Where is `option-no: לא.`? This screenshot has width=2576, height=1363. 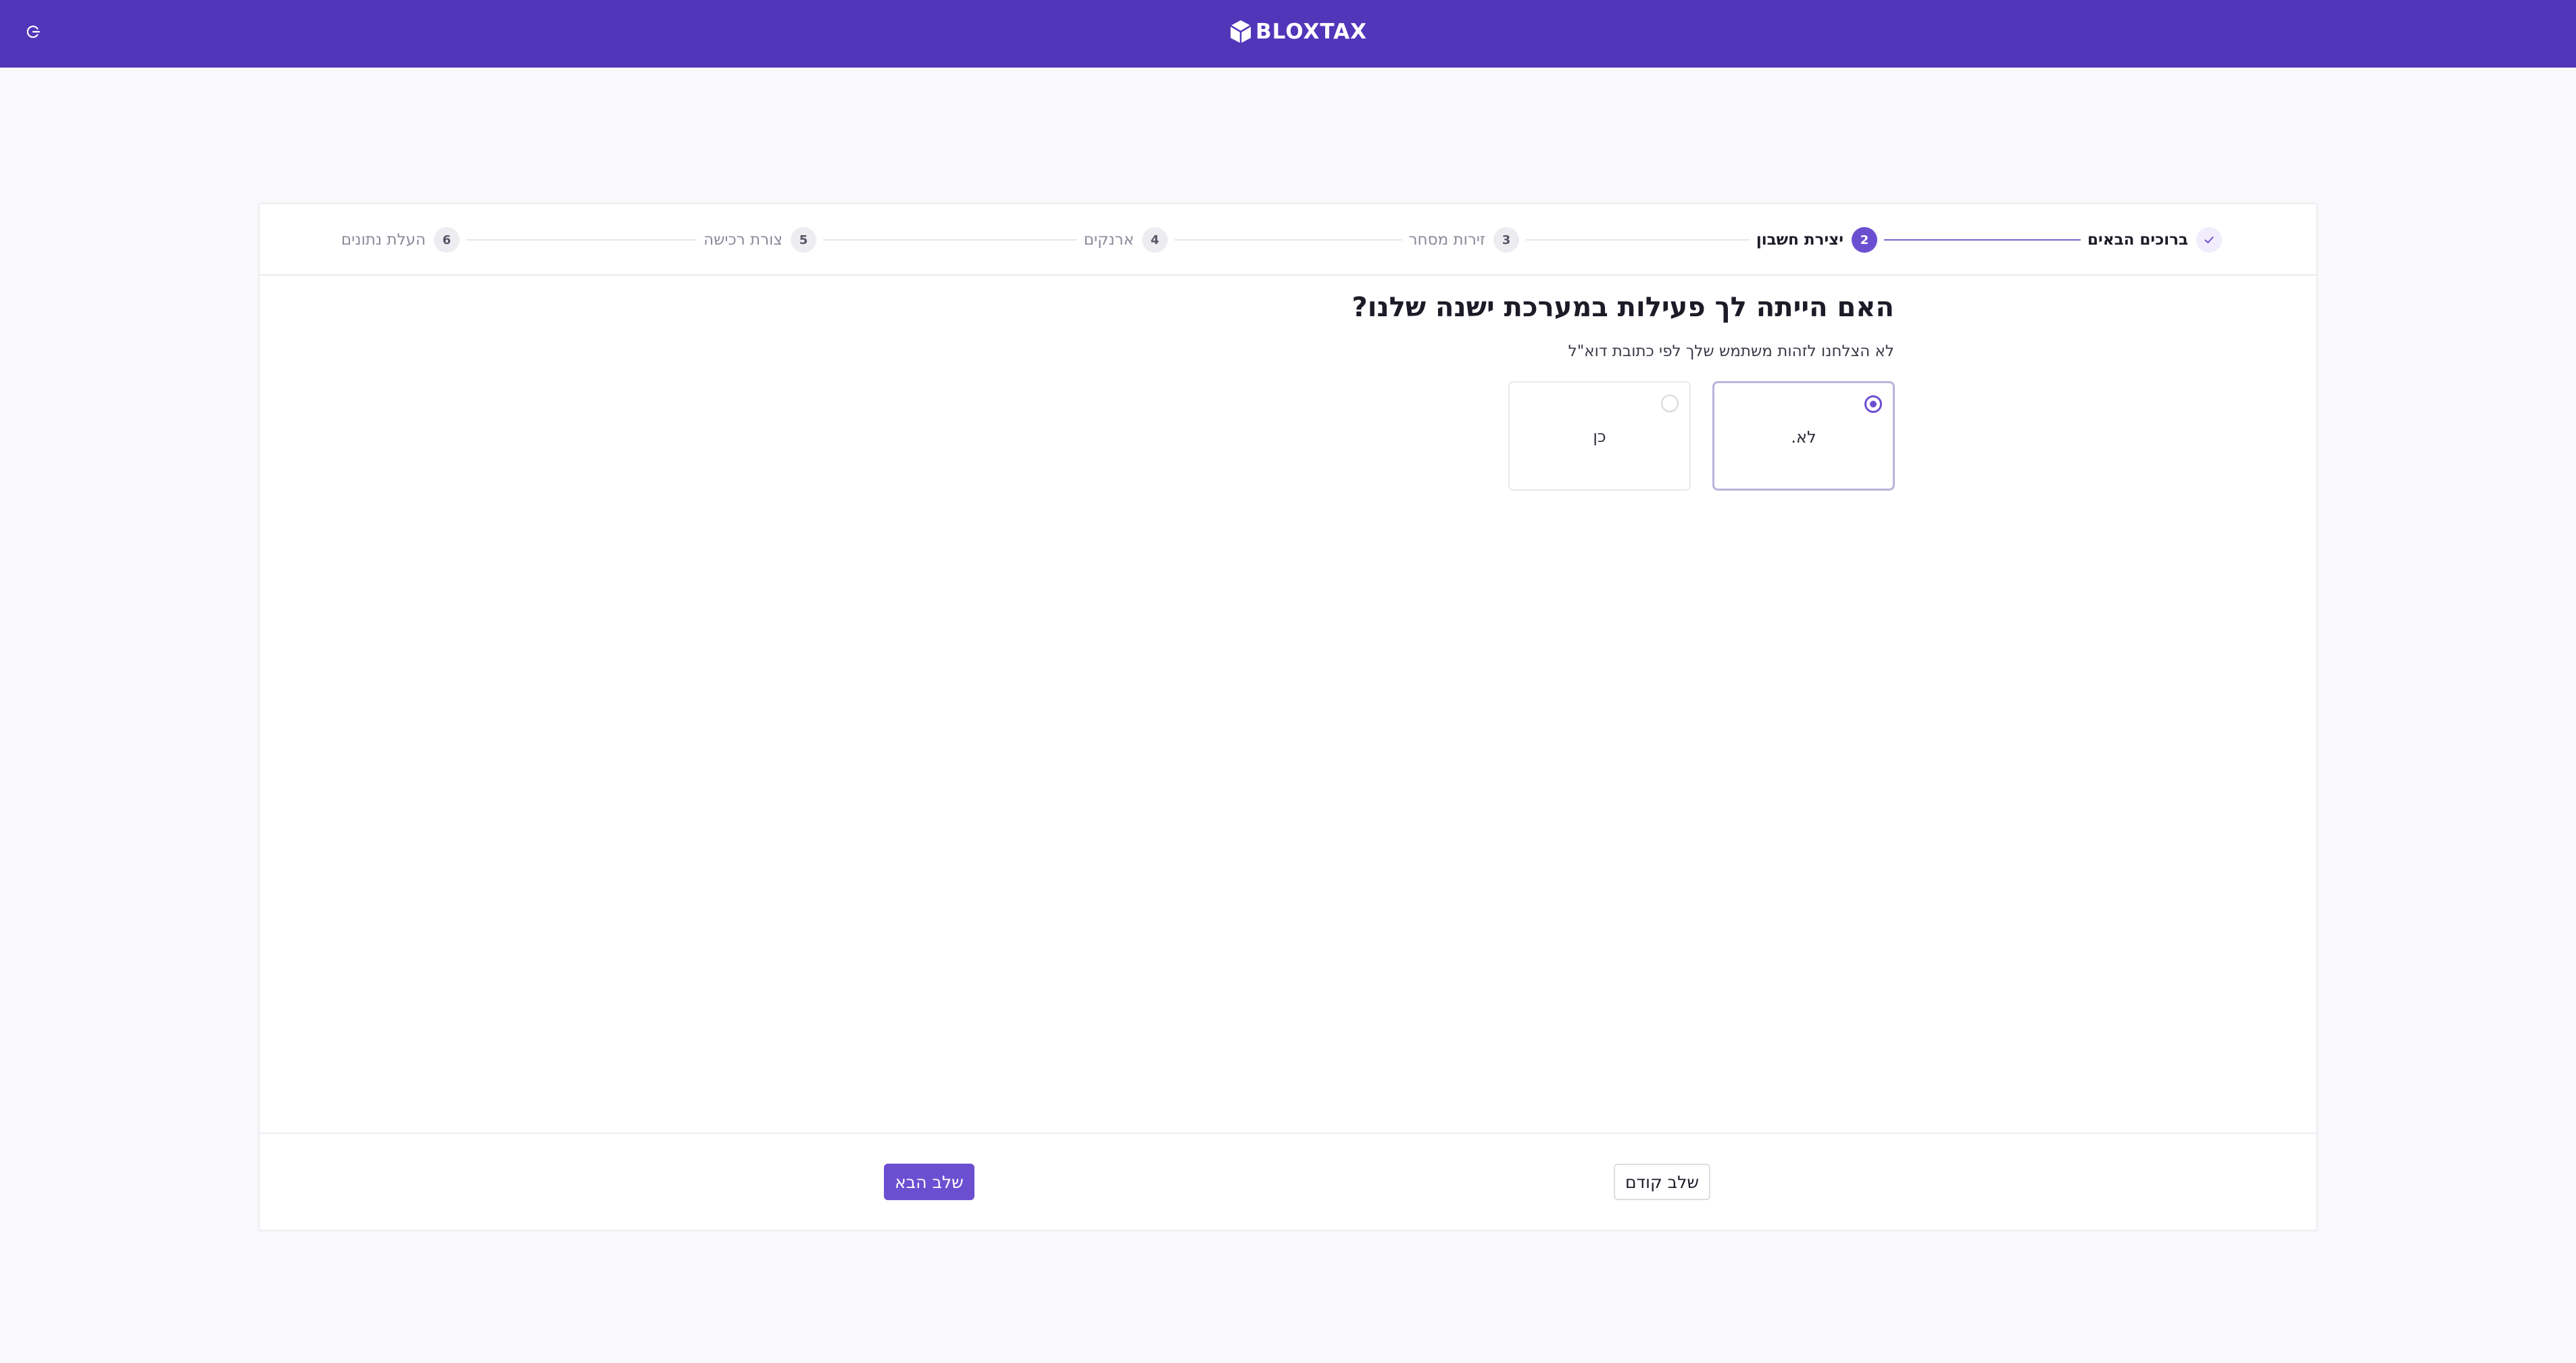 option-no: לא. is located at coordinates (1803, 436).